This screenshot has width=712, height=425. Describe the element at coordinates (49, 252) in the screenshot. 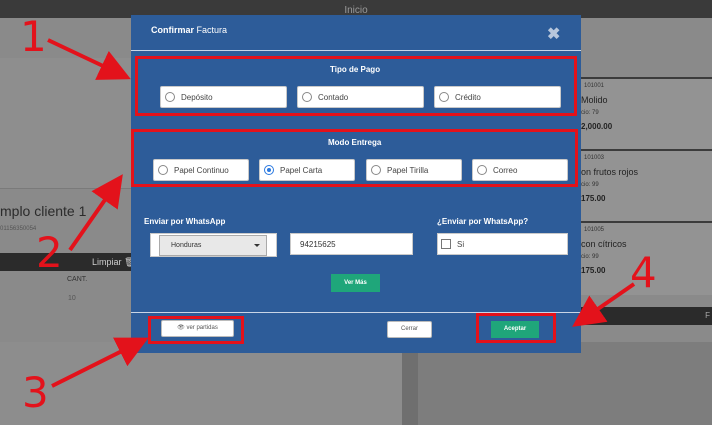

I see `annotation-label-2: 2` at that location.